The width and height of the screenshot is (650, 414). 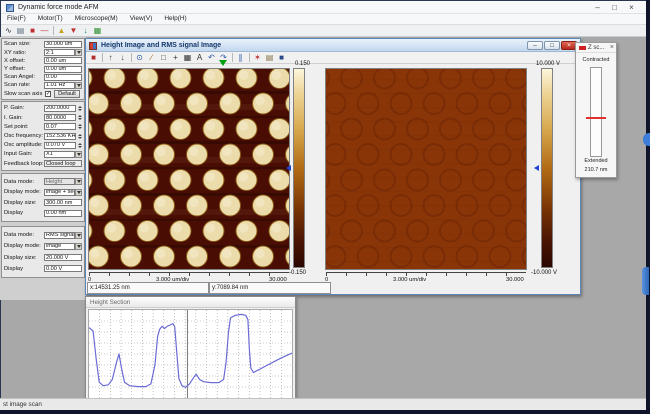 I want to click on edge-panel-handle, so click(x=645, y=281).